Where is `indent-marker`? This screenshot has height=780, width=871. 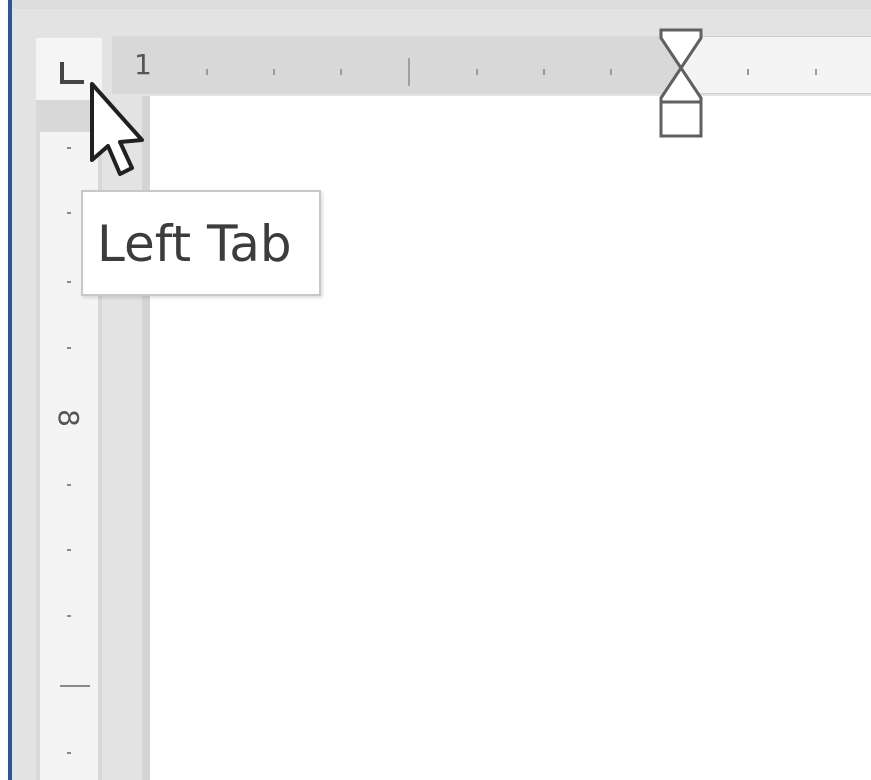 indent-marker is located at coordinates (681, 84).